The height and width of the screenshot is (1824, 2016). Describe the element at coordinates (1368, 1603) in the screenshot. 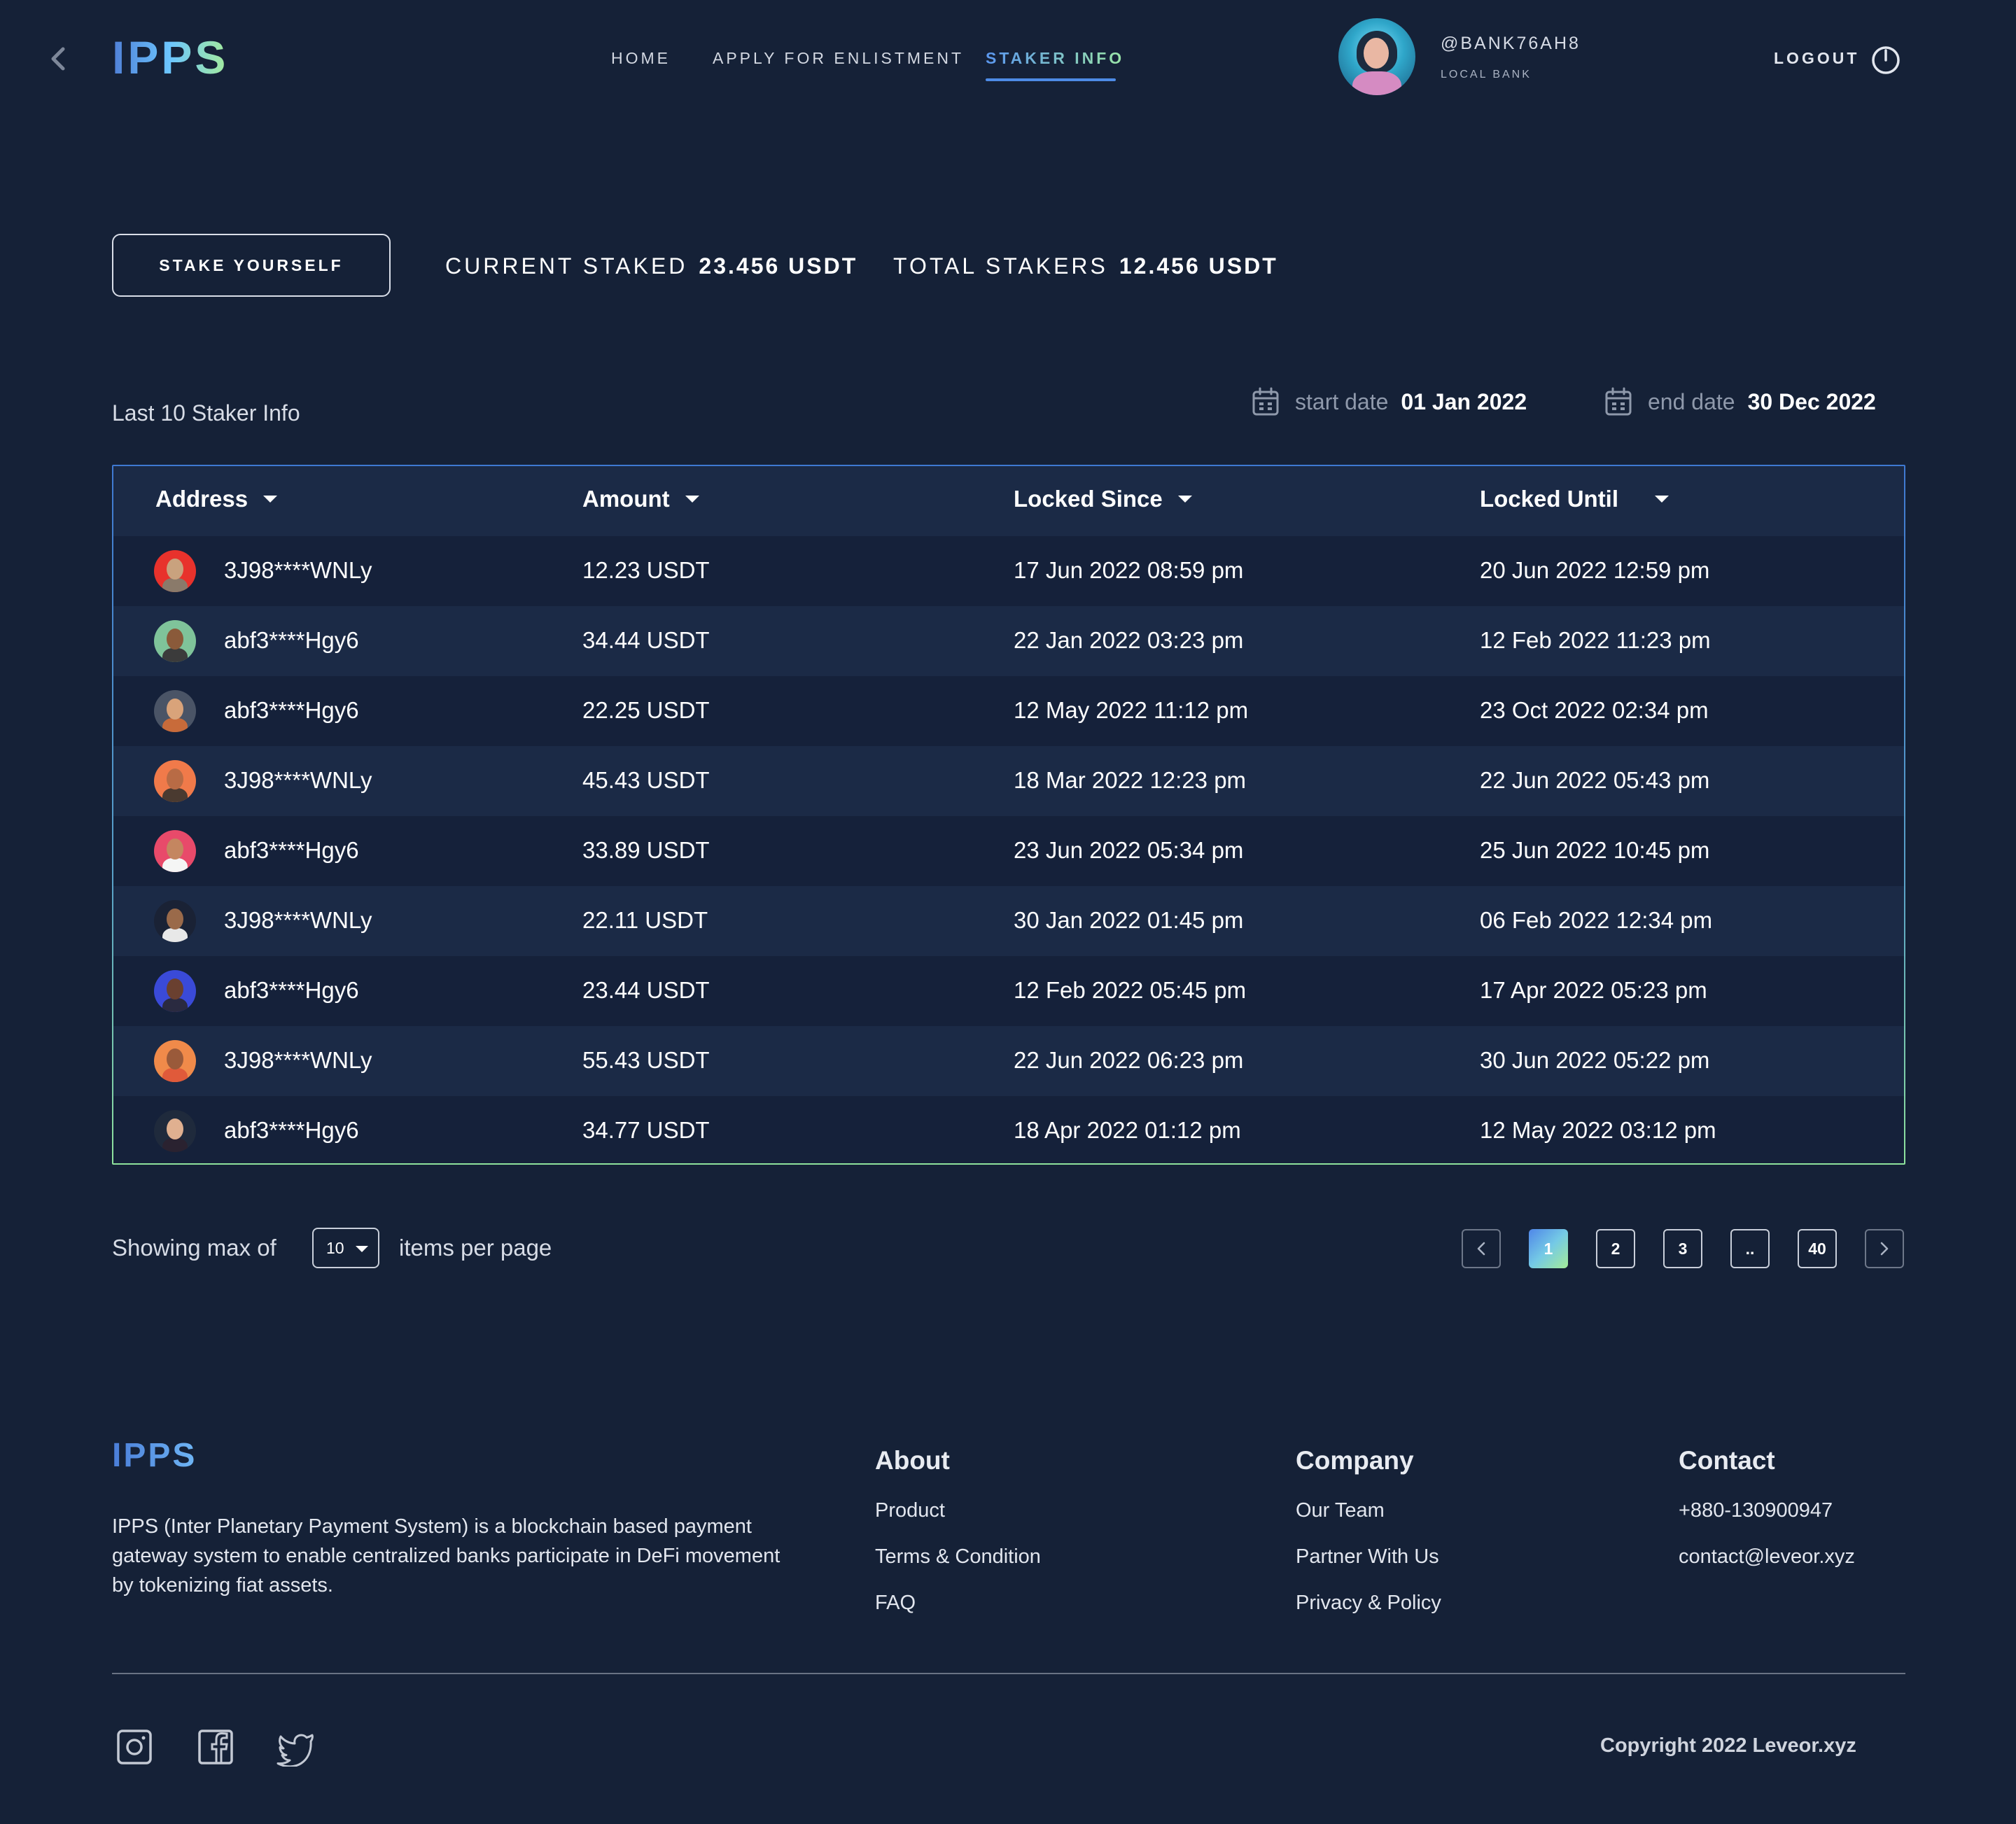

I see `footer-link-privacy: Privacy & Policy` at that location.